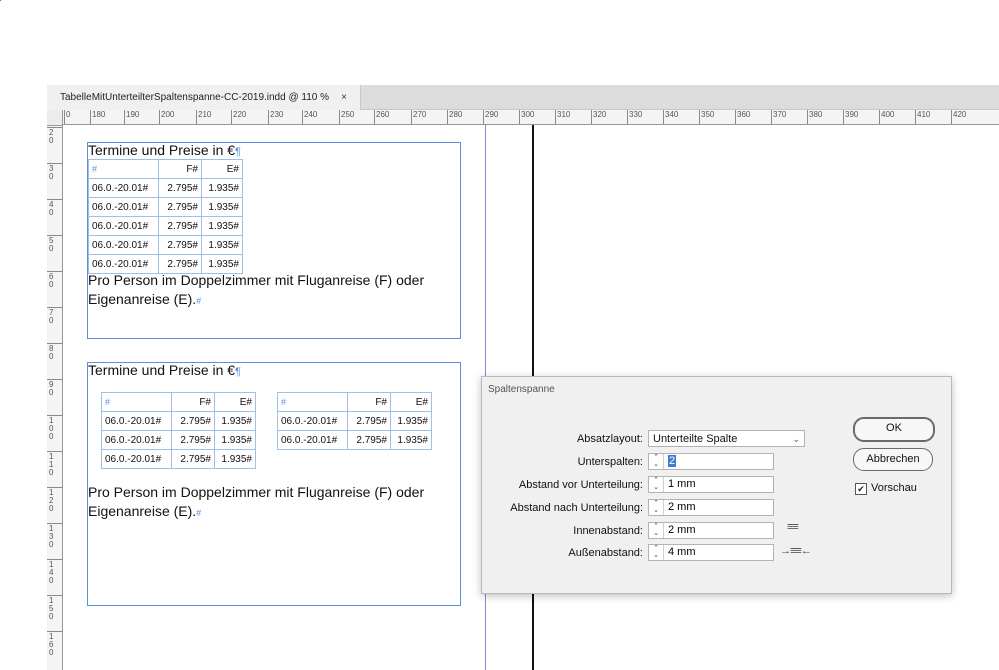  What do you see at coordinates (420, 114) in the screenshot?
I see `ruler-label: 270` at bounding box center [420, 114].